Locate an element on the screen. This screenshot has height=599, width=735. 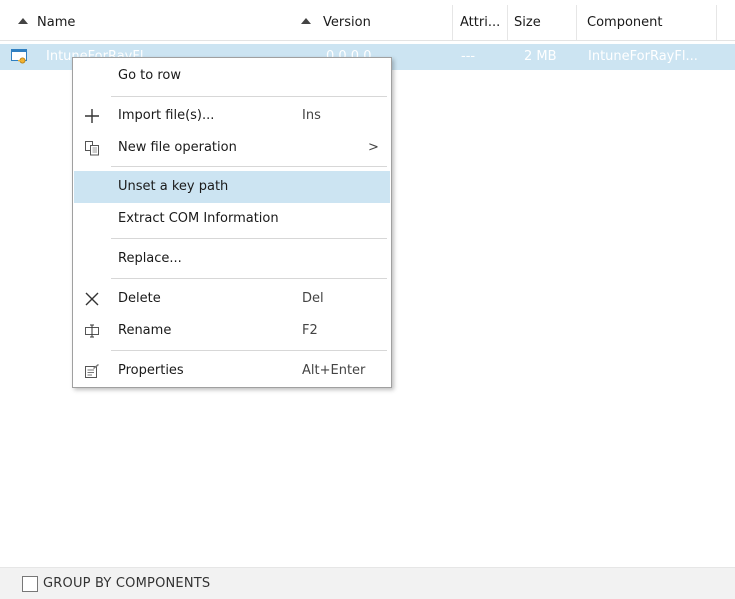
menu-item-shortcut: Del is located at coordinates (313, 298).